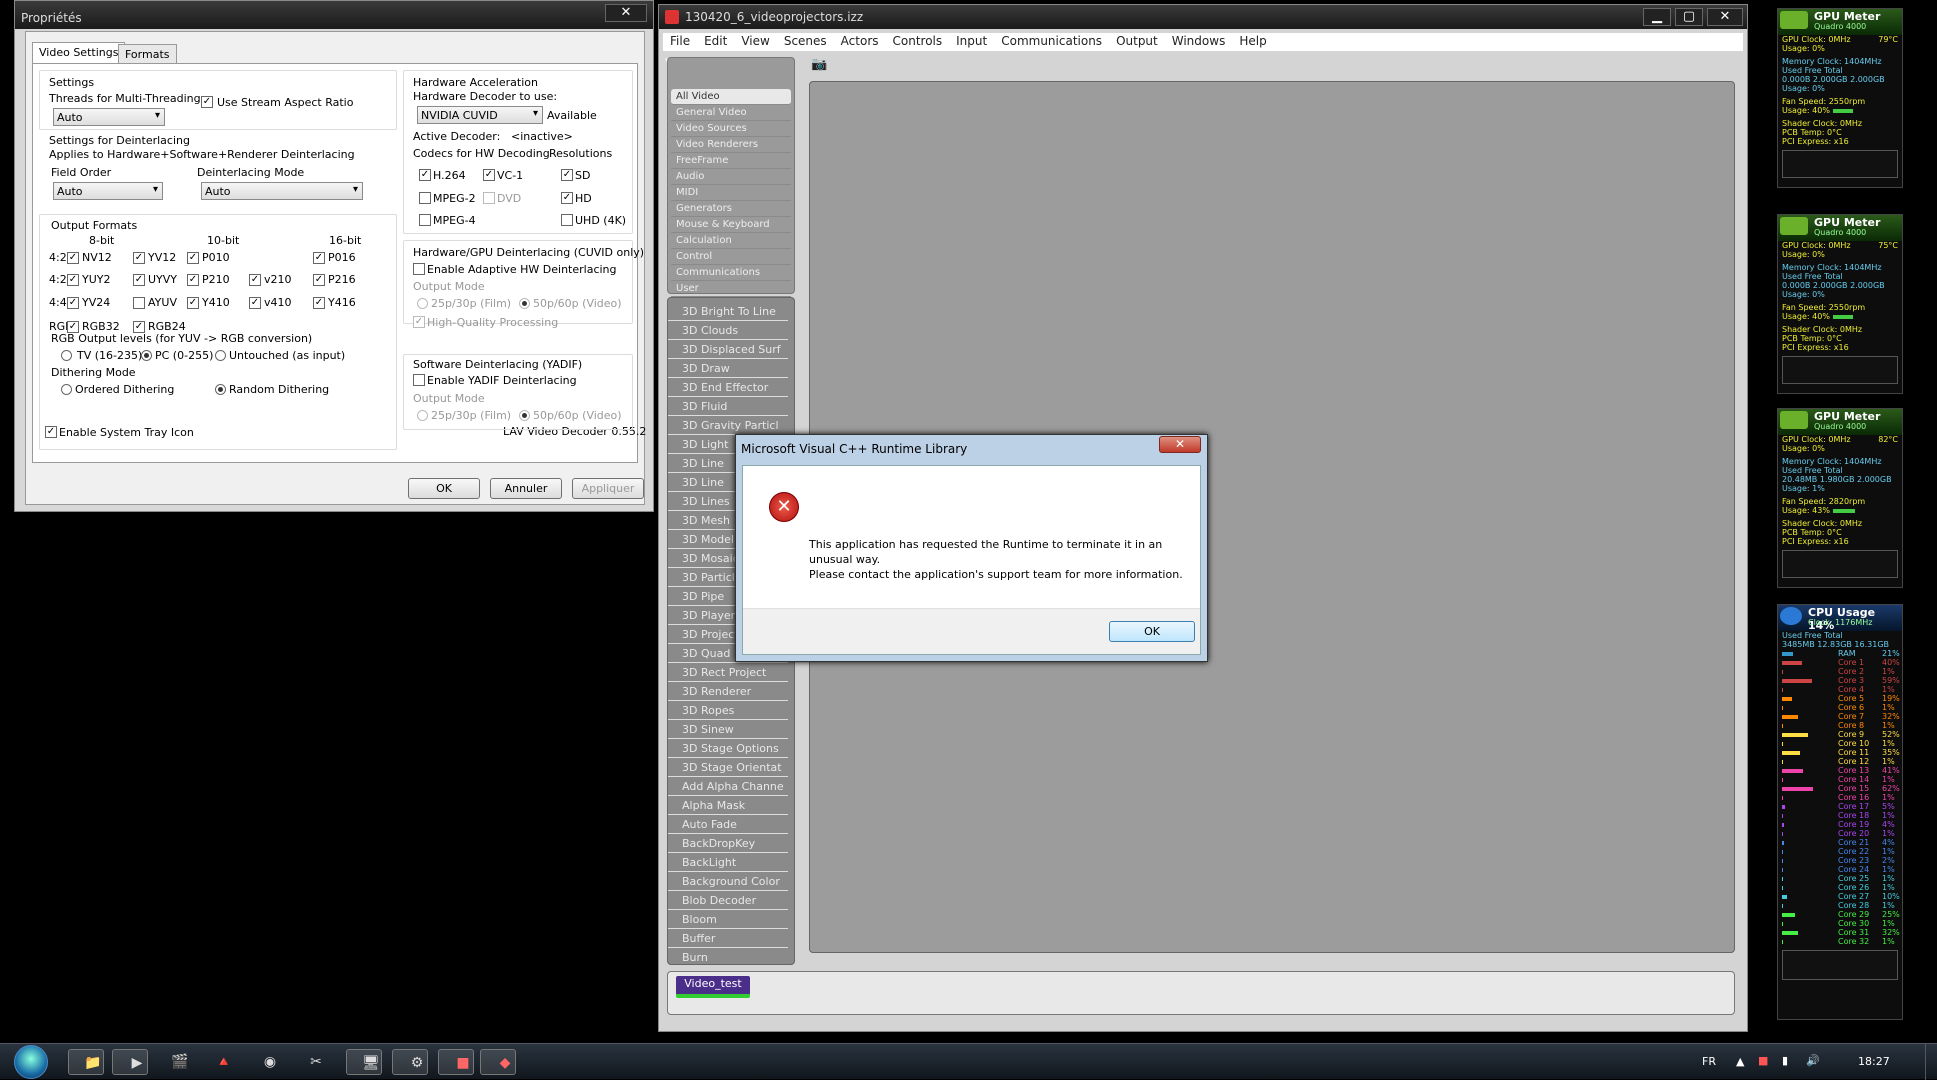 This screenshot has height=1080, width=1937. What do you see at coordinates (728, 330) in the screenshot?
I see `actor-item: 3D Clouds` at bounding box center [728, 330].